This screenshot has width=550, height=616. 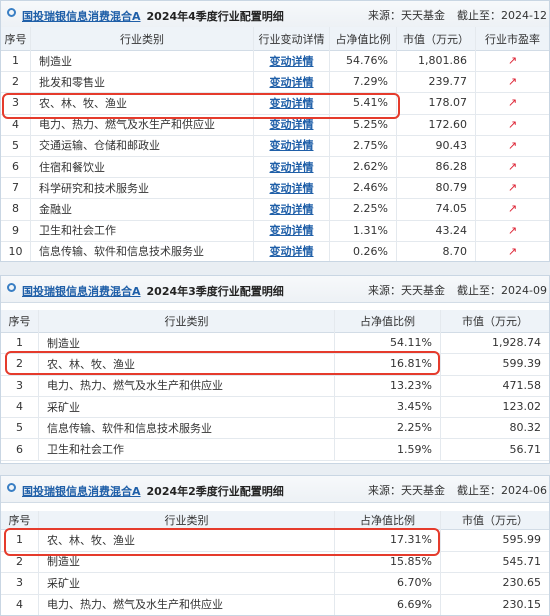 I want to click on ratio-value: 1.31%, so click(x=363, y=230).